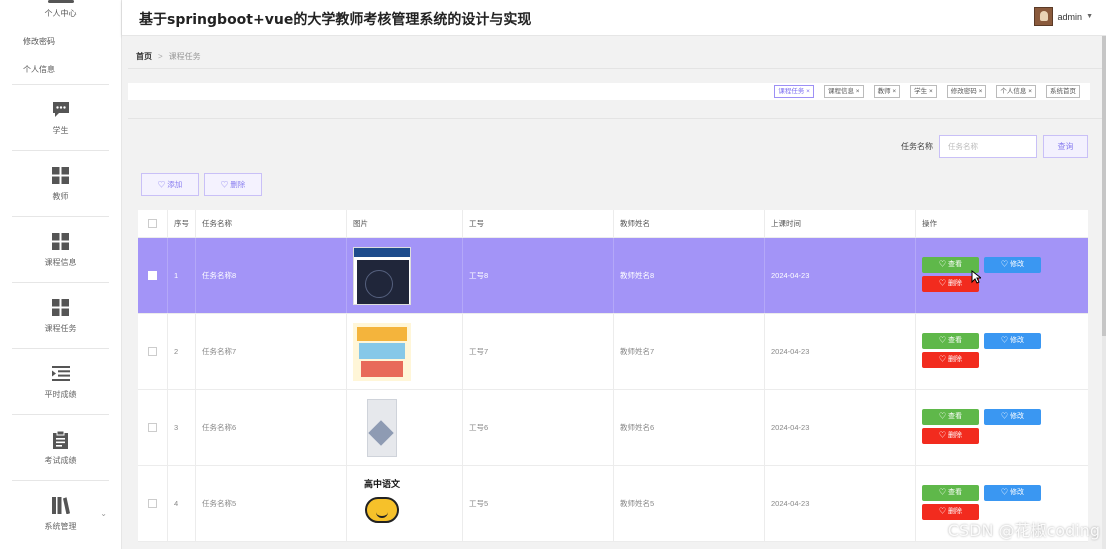  Describe the element at coordinates (923, 91) in the screenshot. I see `tag-students: 学生 ×` at that location.